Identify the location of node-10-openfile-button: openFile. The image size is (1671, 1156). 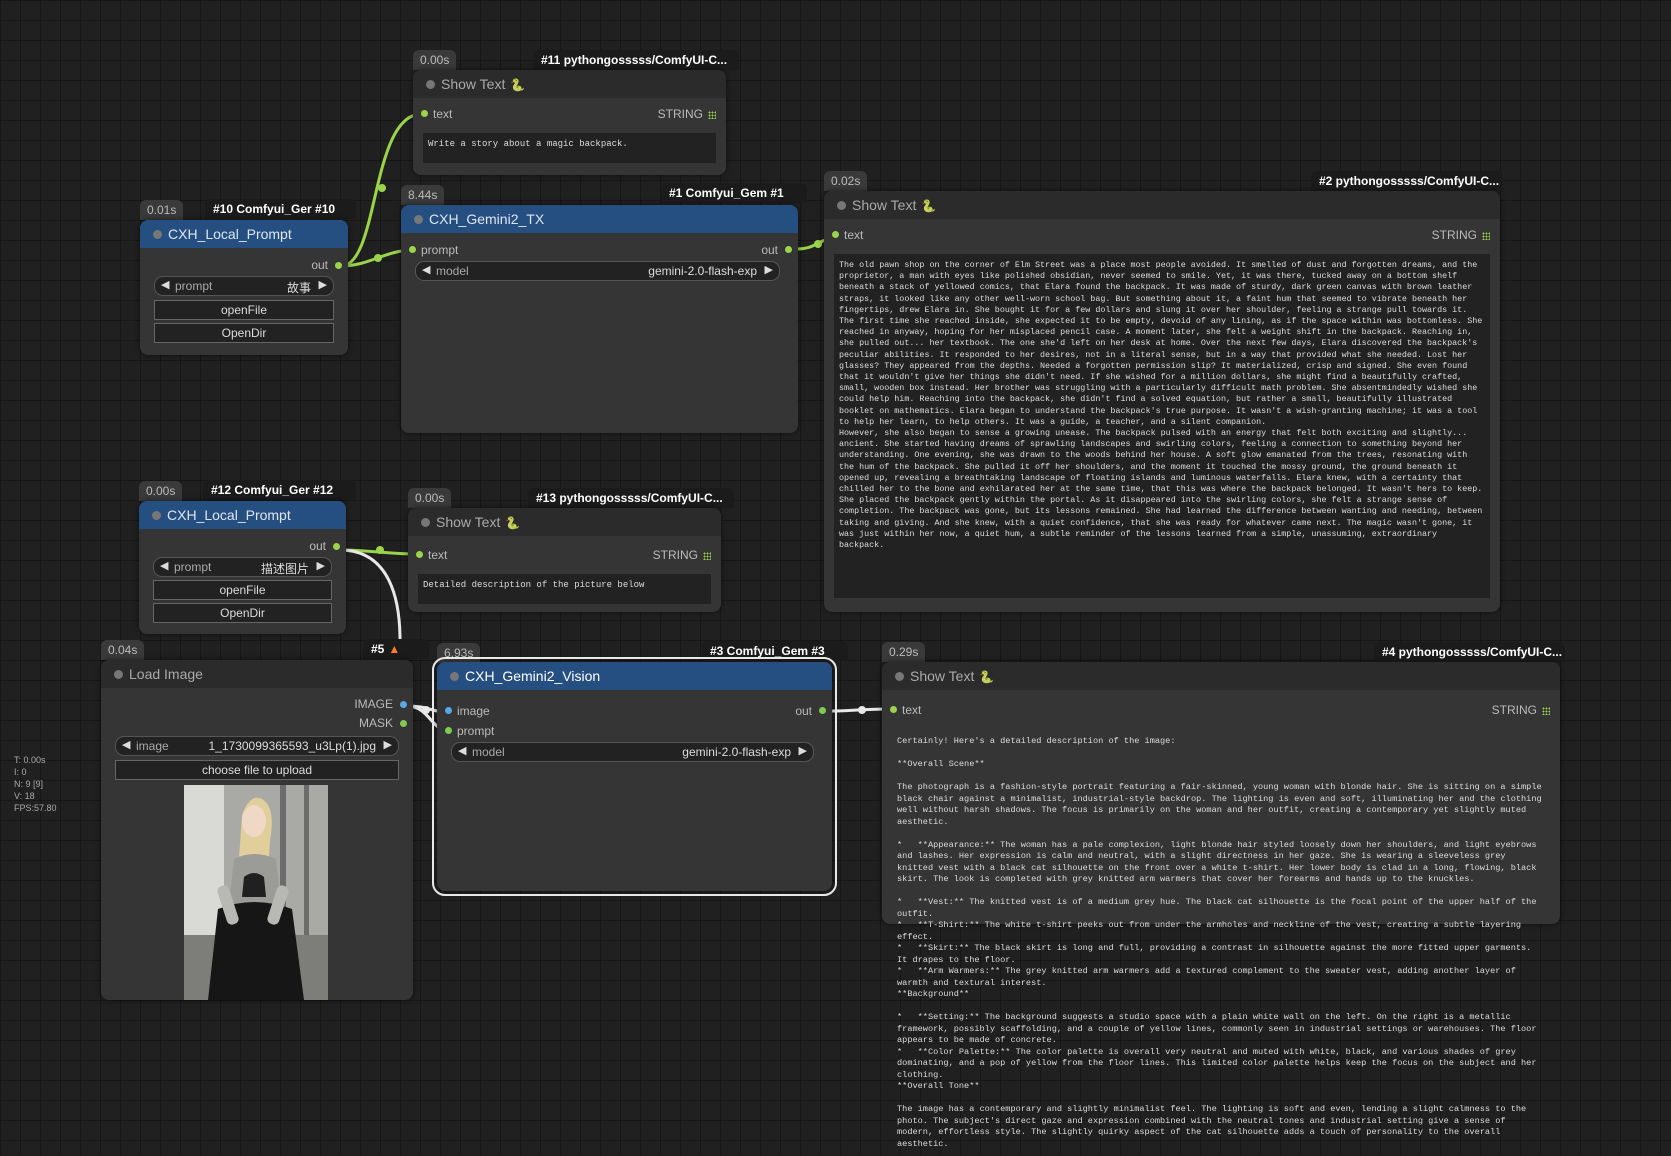
(244, 310).